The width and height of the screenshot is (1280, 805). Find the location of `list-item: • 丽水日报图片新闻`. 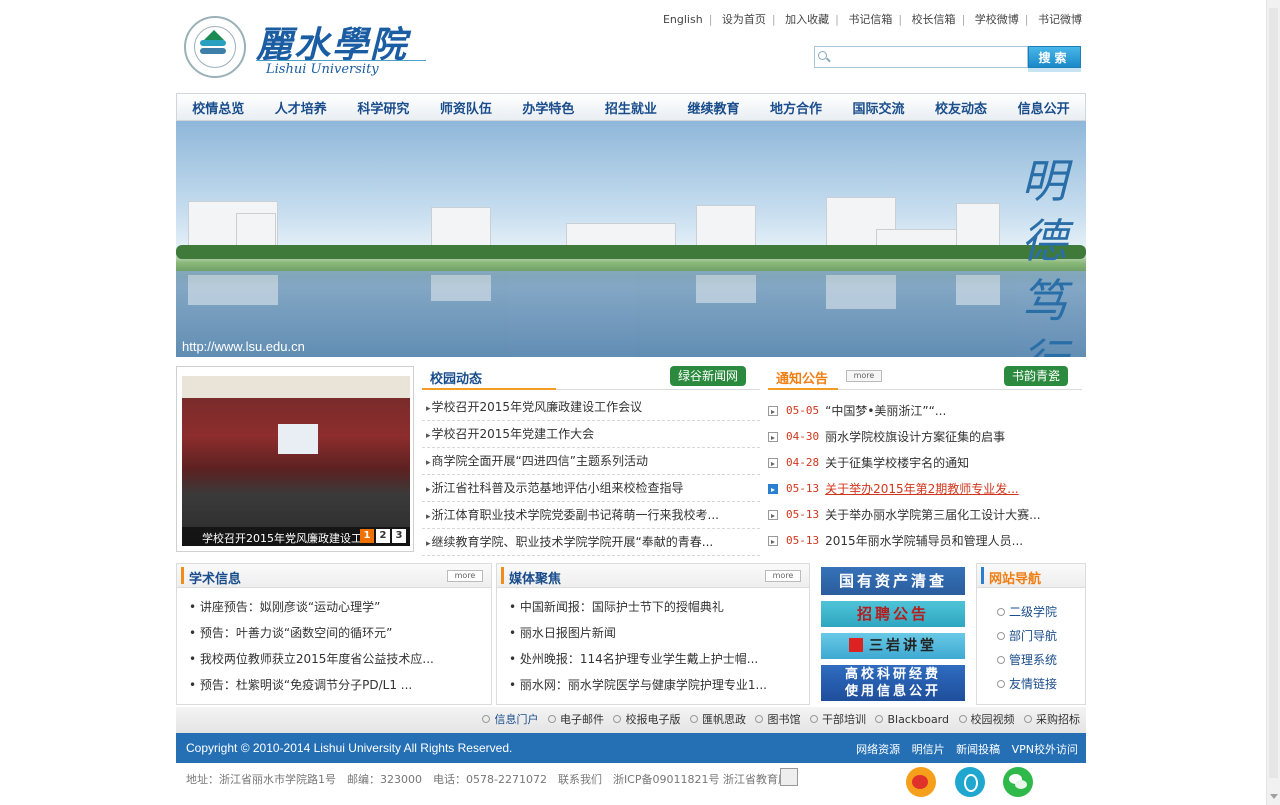

list-item: • 丽水日报图片新闻 is located at coordinates (659, 633).